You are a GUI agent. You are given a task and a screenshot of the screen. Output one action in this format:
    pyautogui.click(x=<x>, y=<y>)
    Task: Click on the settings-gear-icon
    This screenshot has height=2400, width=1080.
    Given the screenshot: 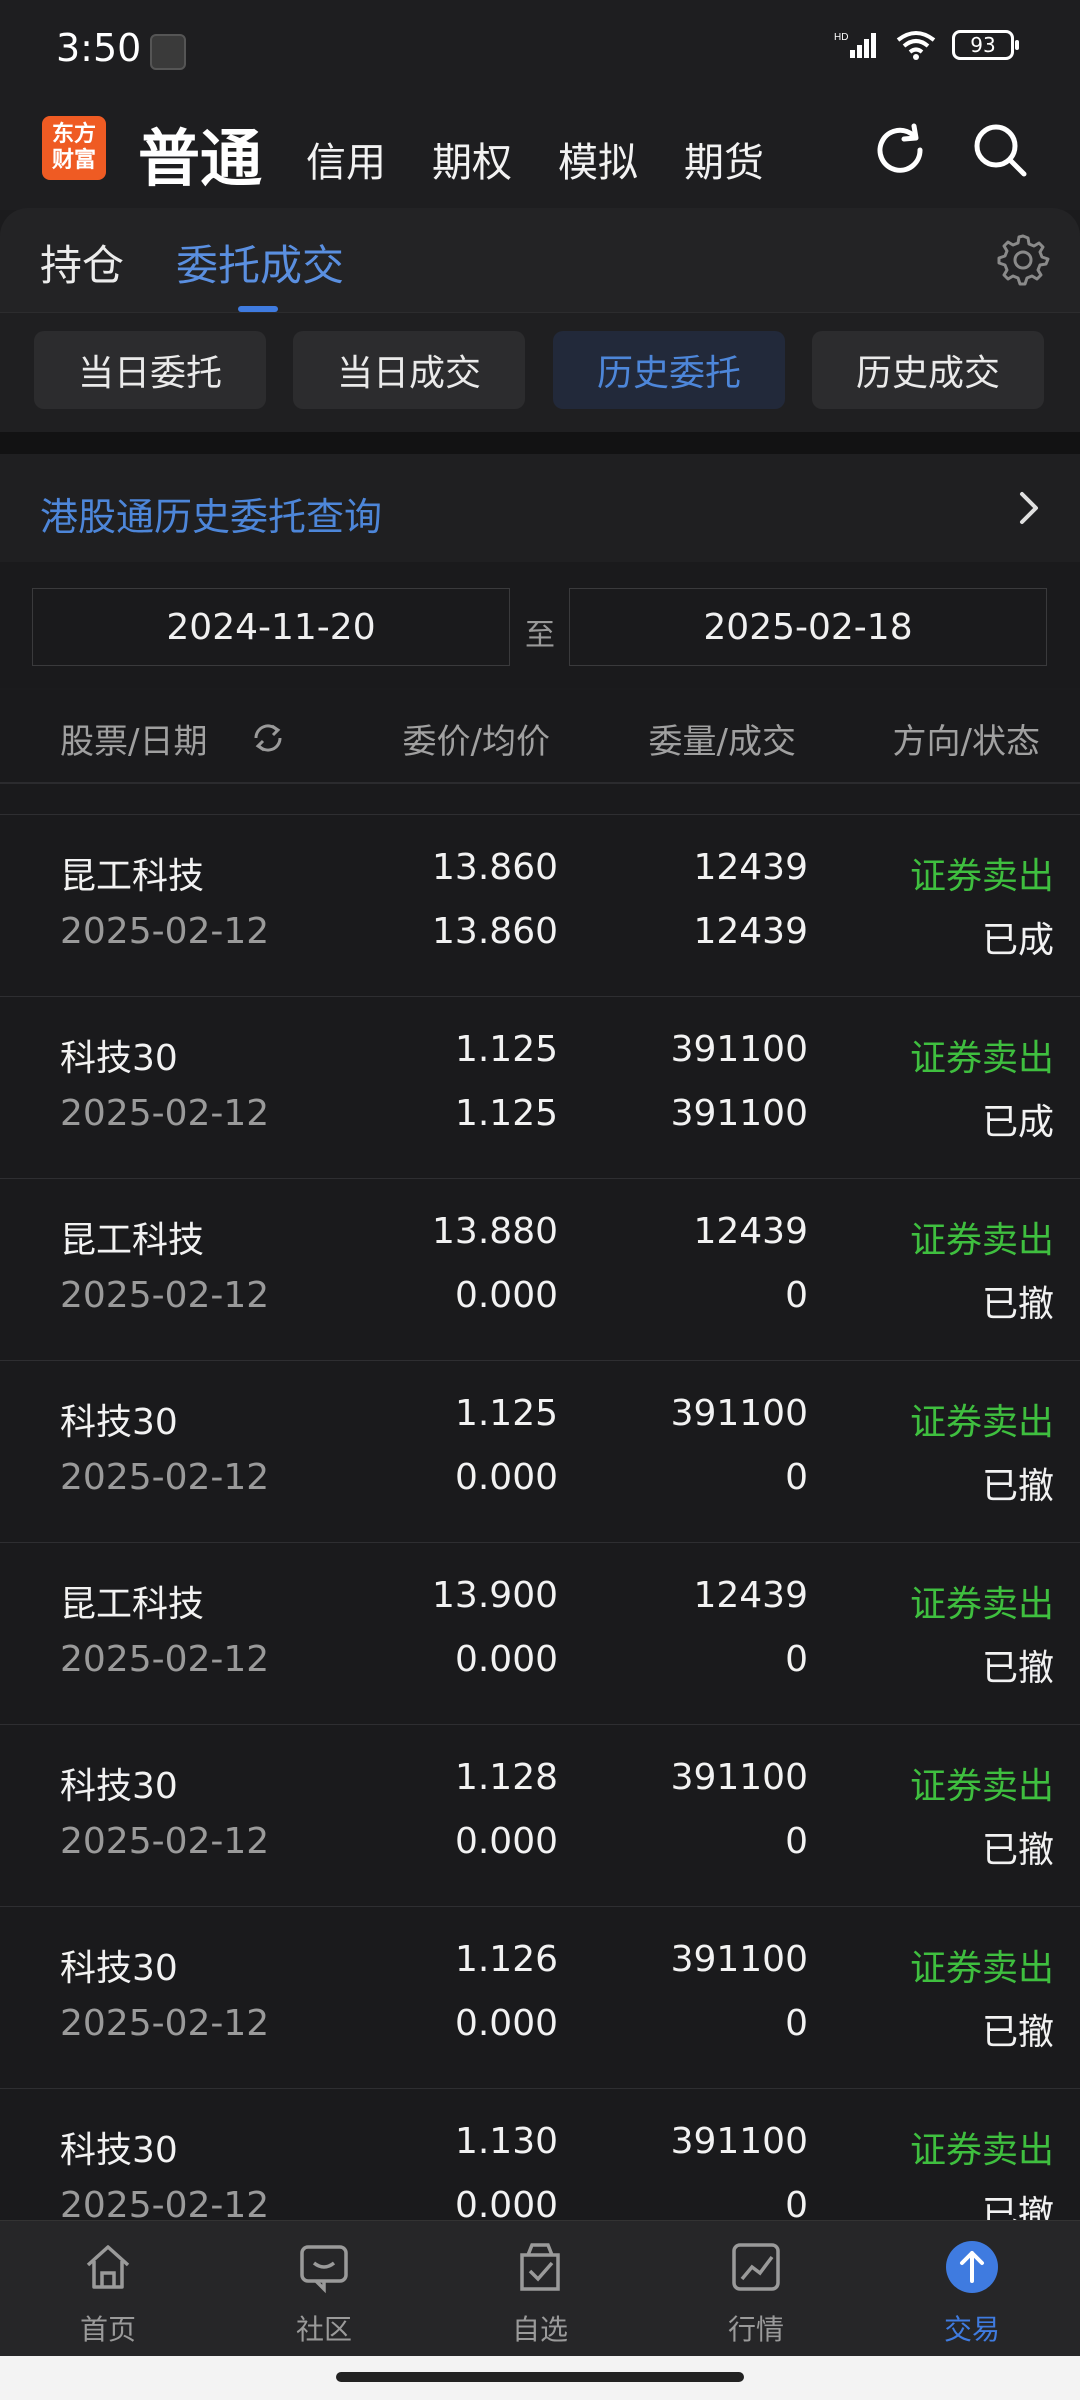 What is the action you would take?
    pyautogui.click(x=1023, y=259)
    